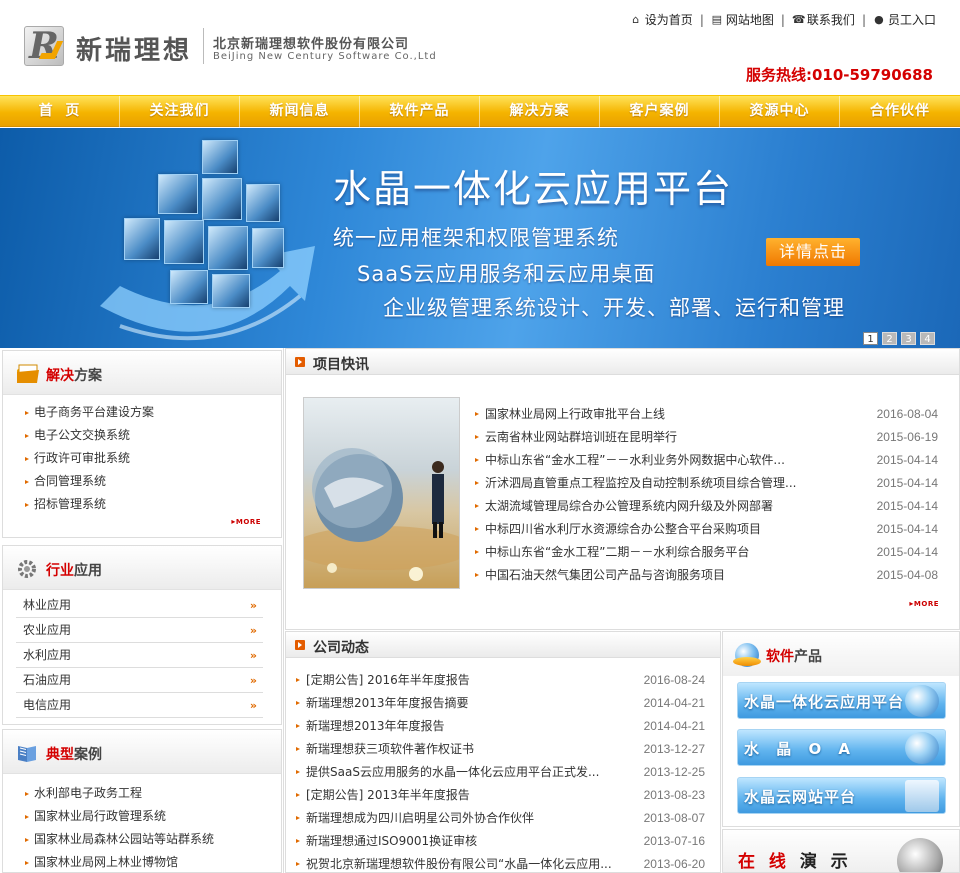 This screenshot has height=873, width=960. What do you see at coordinates (841, 654) in the screenshot?
I see `software-products-header: 软件产品` at bounding box center [841, 654].